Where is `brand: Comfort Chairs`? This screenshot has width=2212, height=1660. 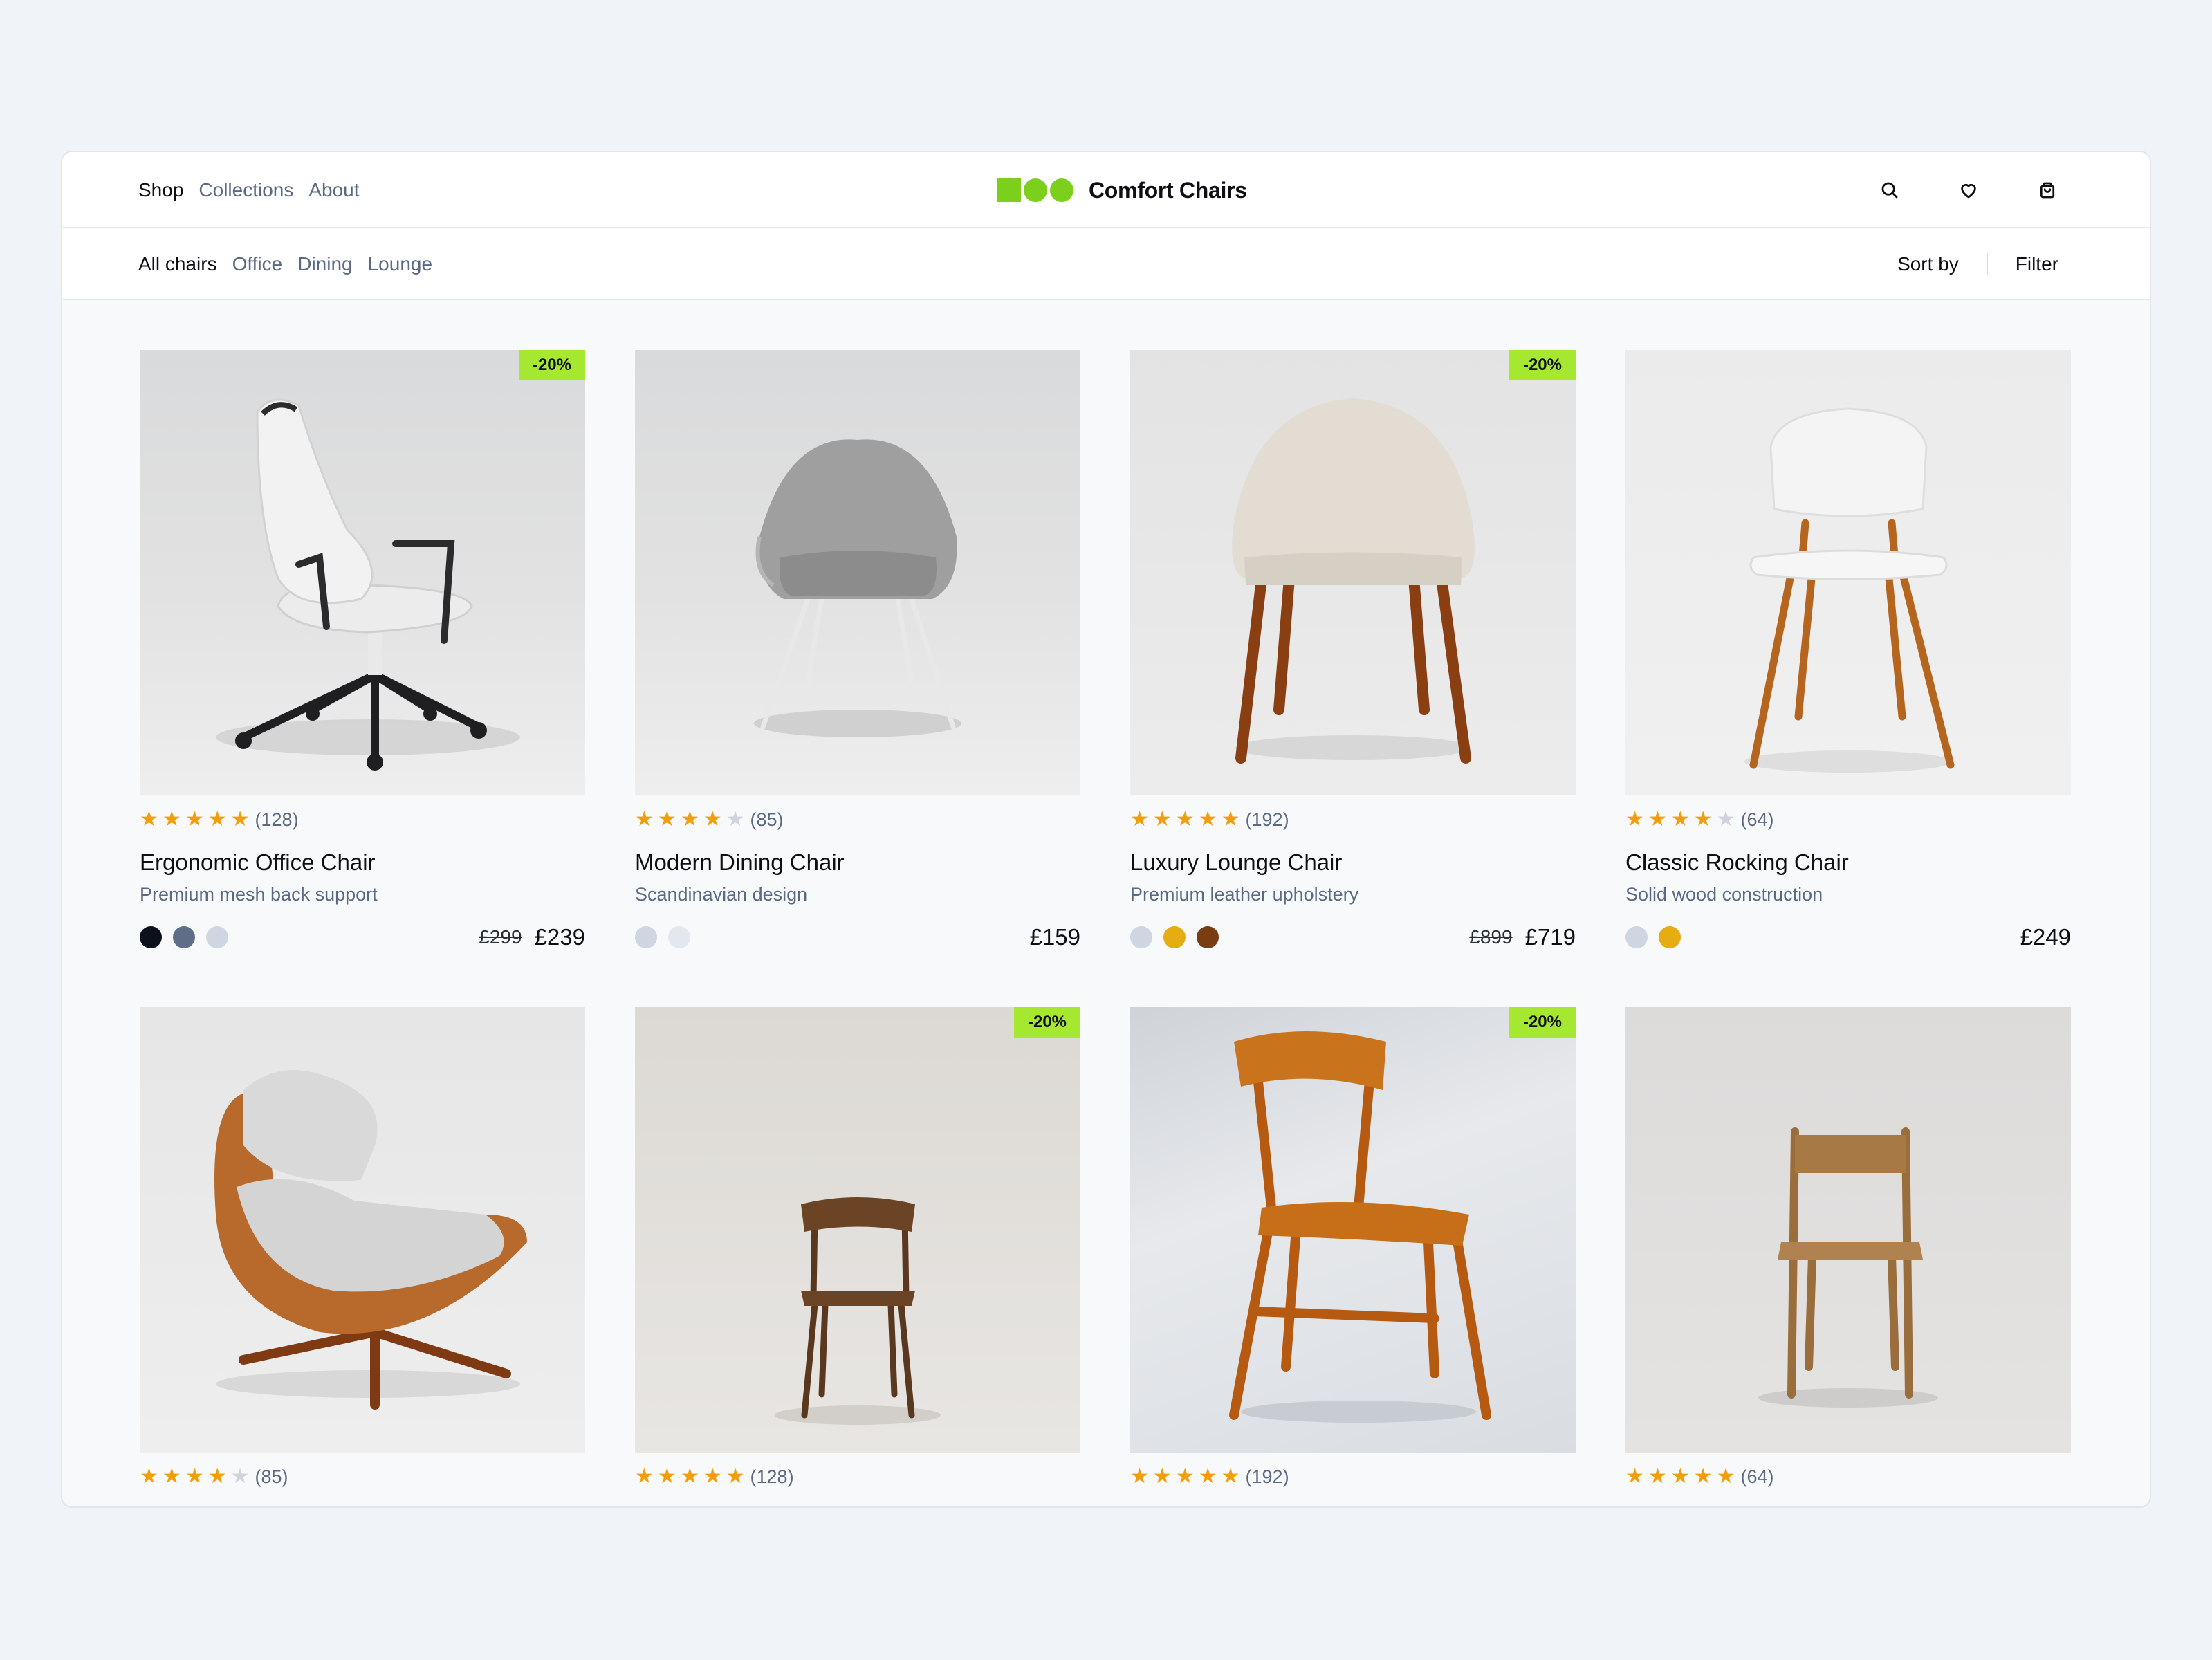
brand: Comfort Chairs is located at coordinates (1122, 190).